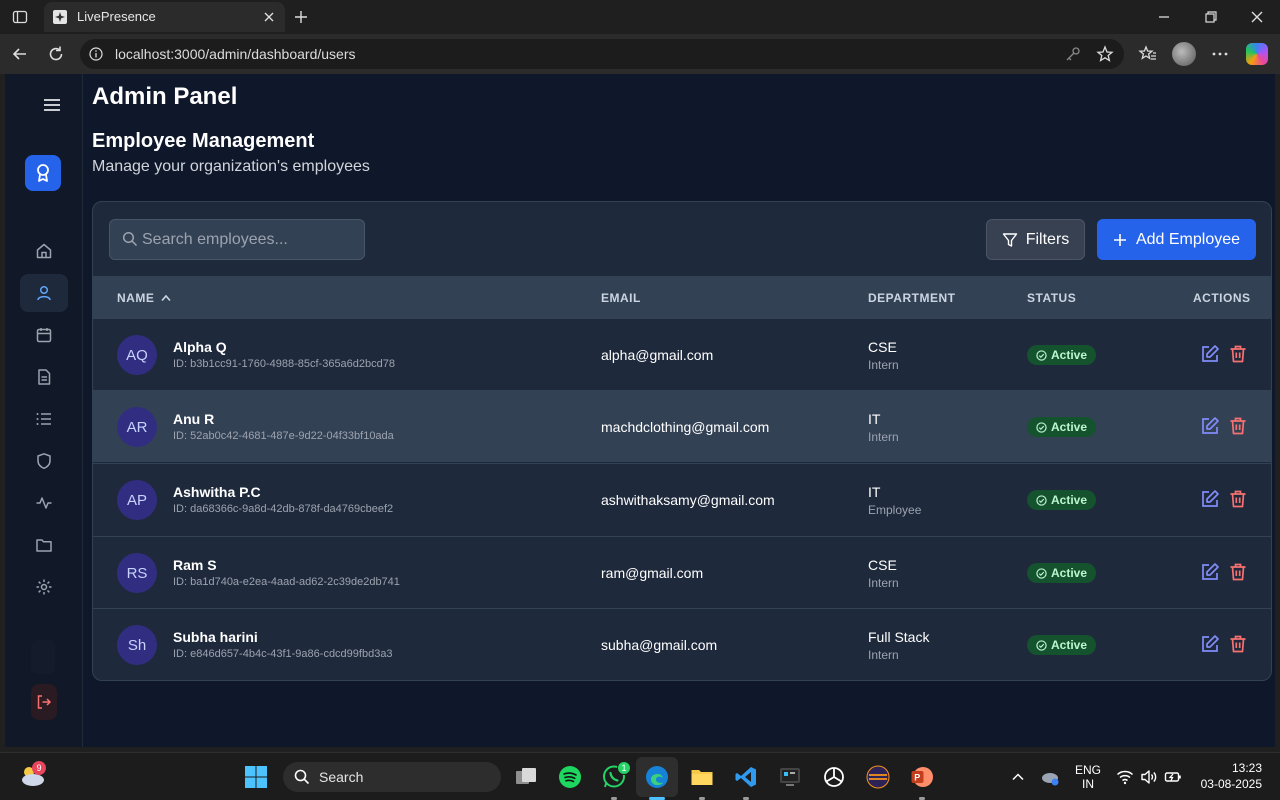  I want to click on refresh-icon, so click(56, 54).